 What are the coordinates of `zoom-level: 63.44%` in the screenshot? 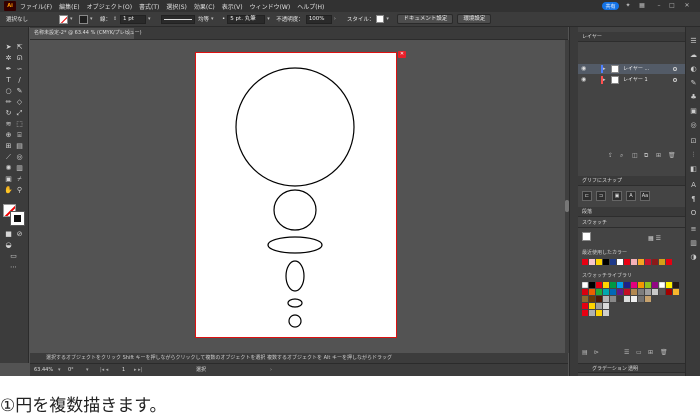 It's located at (43, 370).